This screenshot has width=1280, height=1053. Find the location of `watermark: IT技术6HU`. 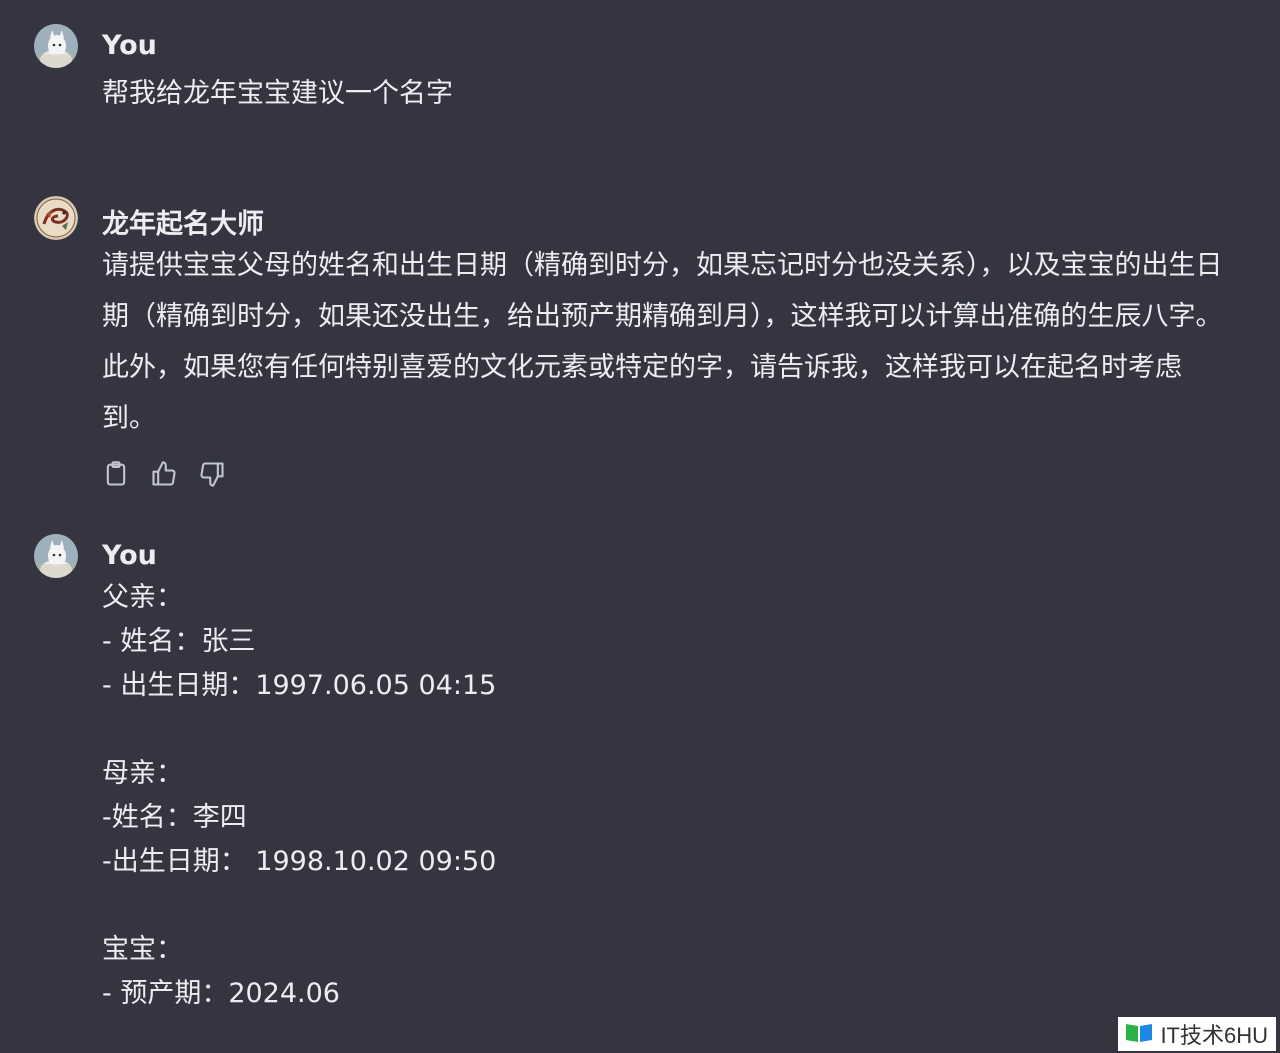

watermark: IT技术6HU is located at coordinates (1197, 1034).